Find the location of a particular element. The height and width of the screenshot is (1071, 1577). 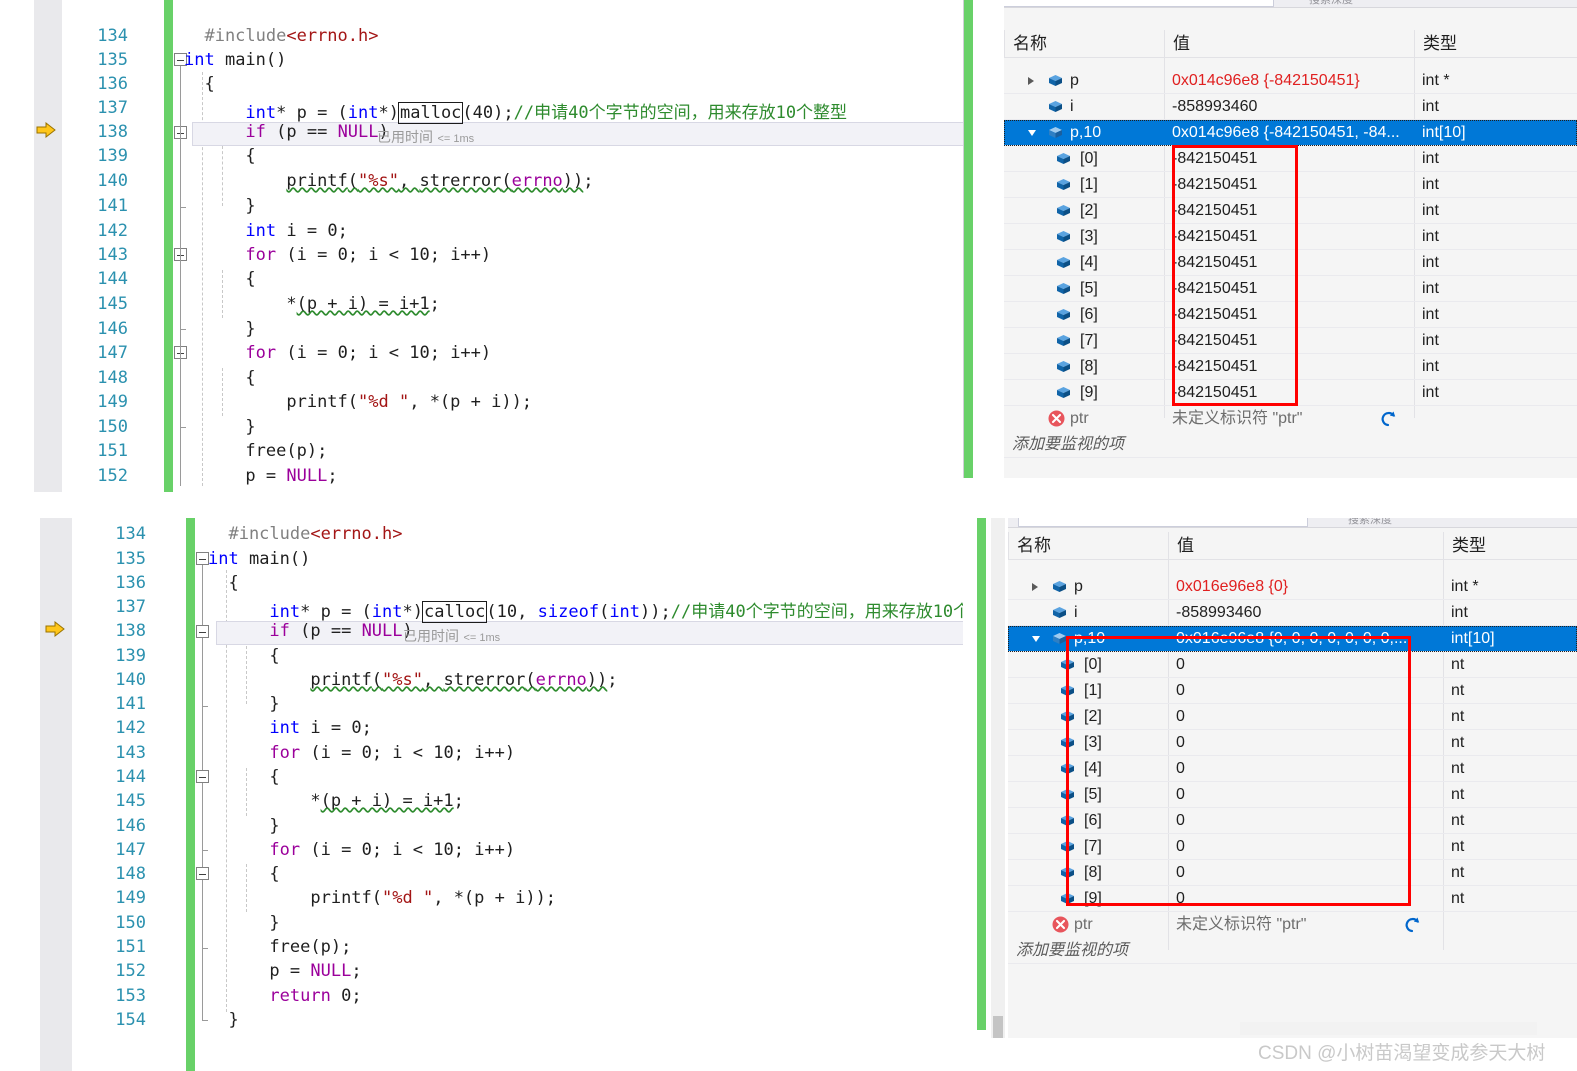

watch-column-type: 类型 is located at coordinates (1495, 44).